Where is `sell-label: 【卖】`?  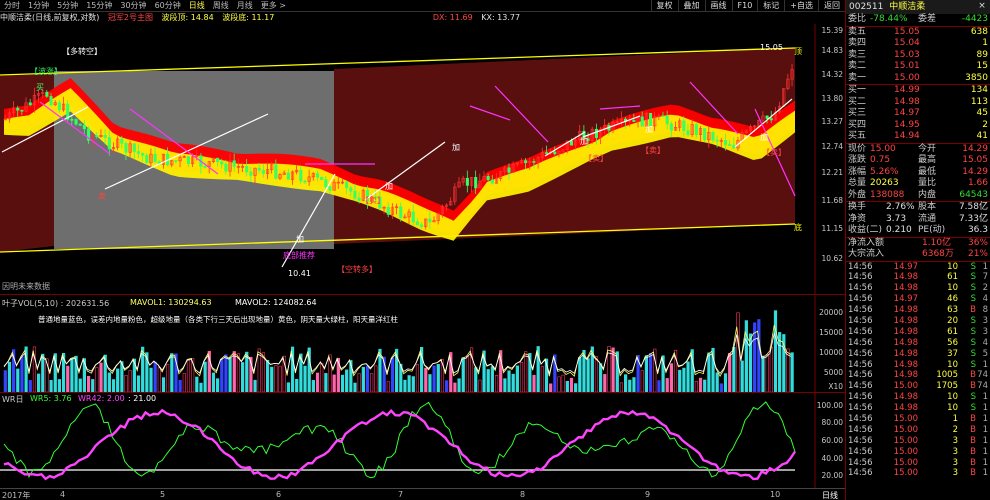 sell-label: 【卖】 is located at coordinates (596, 158).